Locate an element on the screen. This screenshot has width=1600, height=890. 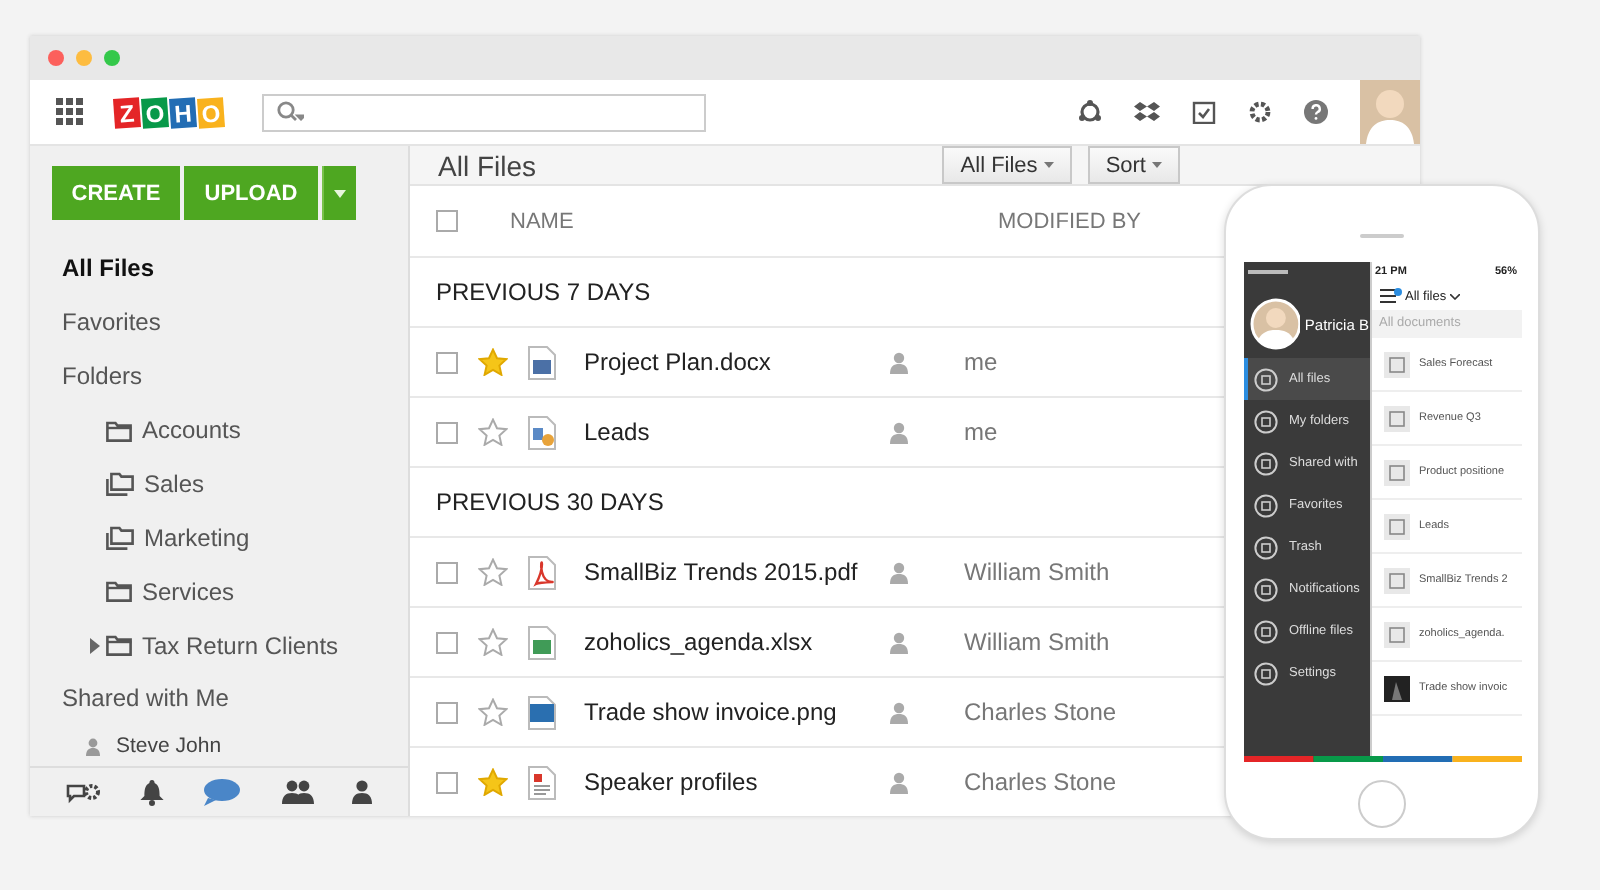
settings-icon is located at coordinates (1260, 112).